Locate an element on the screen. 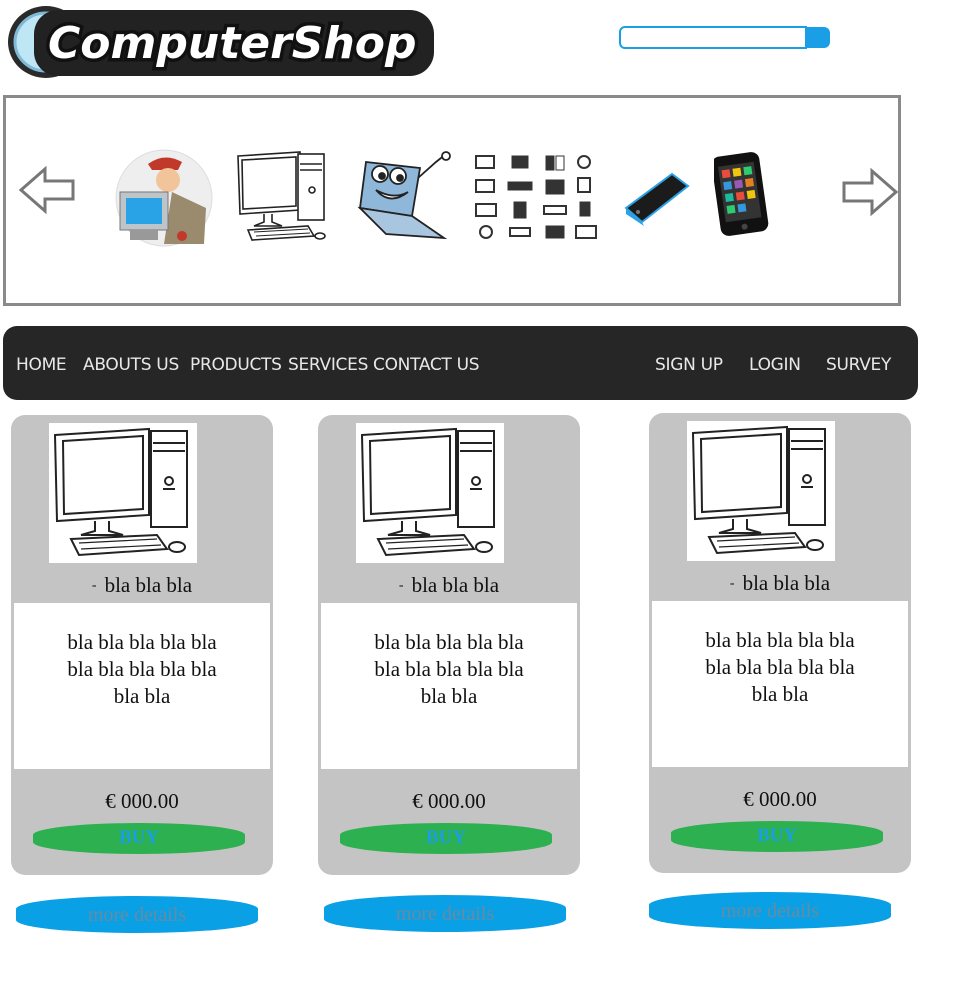 This screenshot has width=976, height=1004. nav-survey: SURVEY is located at coordinates (858, 365).